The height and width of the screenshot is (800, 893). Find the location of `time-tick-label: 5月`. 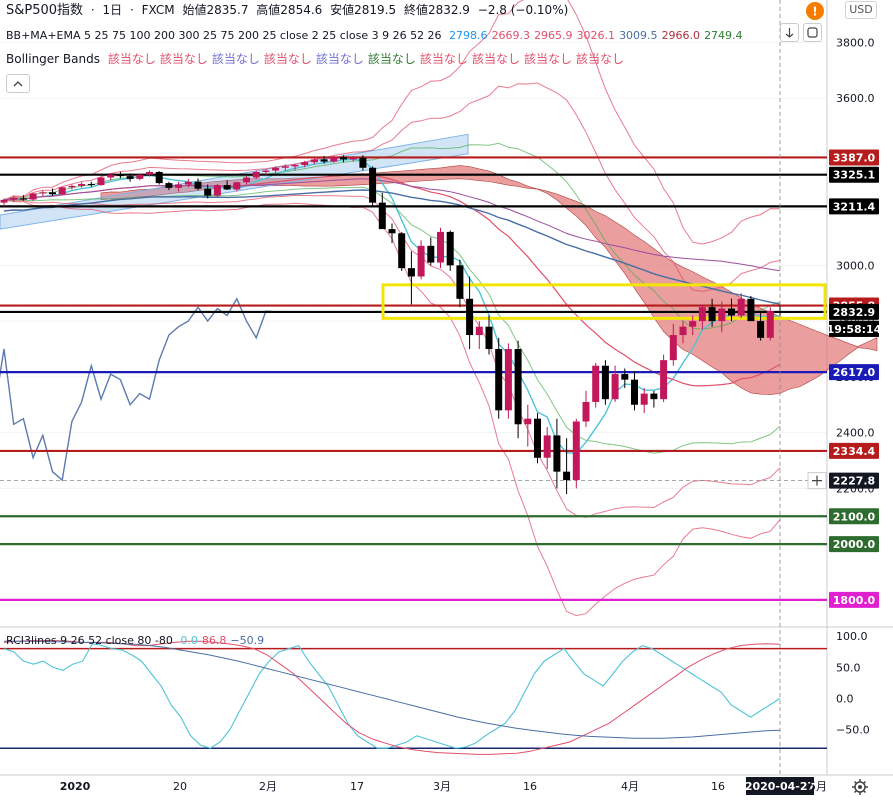

time-tick-label: 5月 is located at coordinates (818, 786).